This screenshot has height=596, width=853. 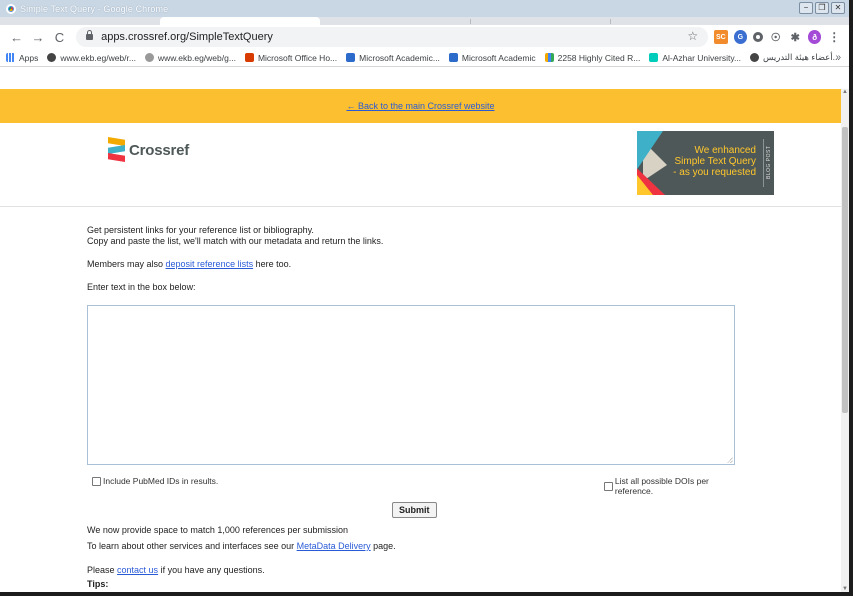 What do you see at coordinates (715, 161) in the screenshot?
I see `promo-line: Simple Text Query` at bounding box center [715, 161].